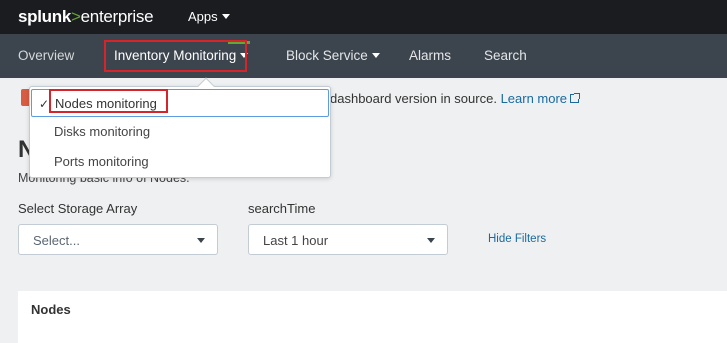  I want to click on version-banner: dashboard version in source. Learn more, so click(455, 98).